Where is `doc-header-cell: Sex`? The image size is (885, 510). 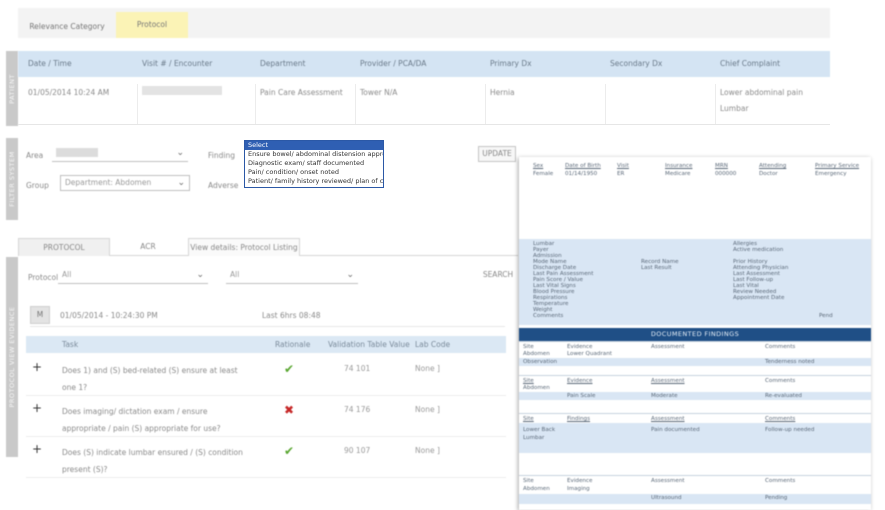
doc-header-cell: Sex is located at coordinates (538, 166).